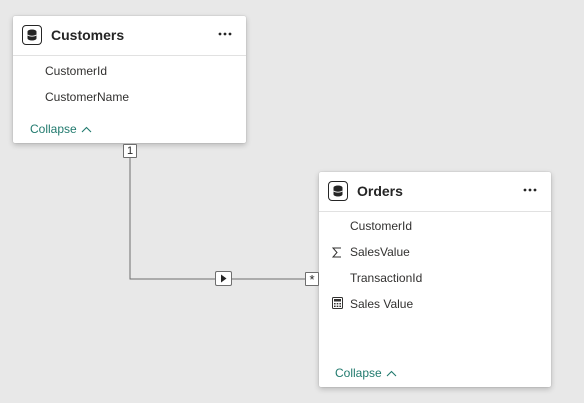 The height and width of the screenshot is (403, 584). What do you see at coordinates (380, 252) in the screenshot?
I see `field-salesvalue-column: SalesValue` at bounding box center [380, 252].